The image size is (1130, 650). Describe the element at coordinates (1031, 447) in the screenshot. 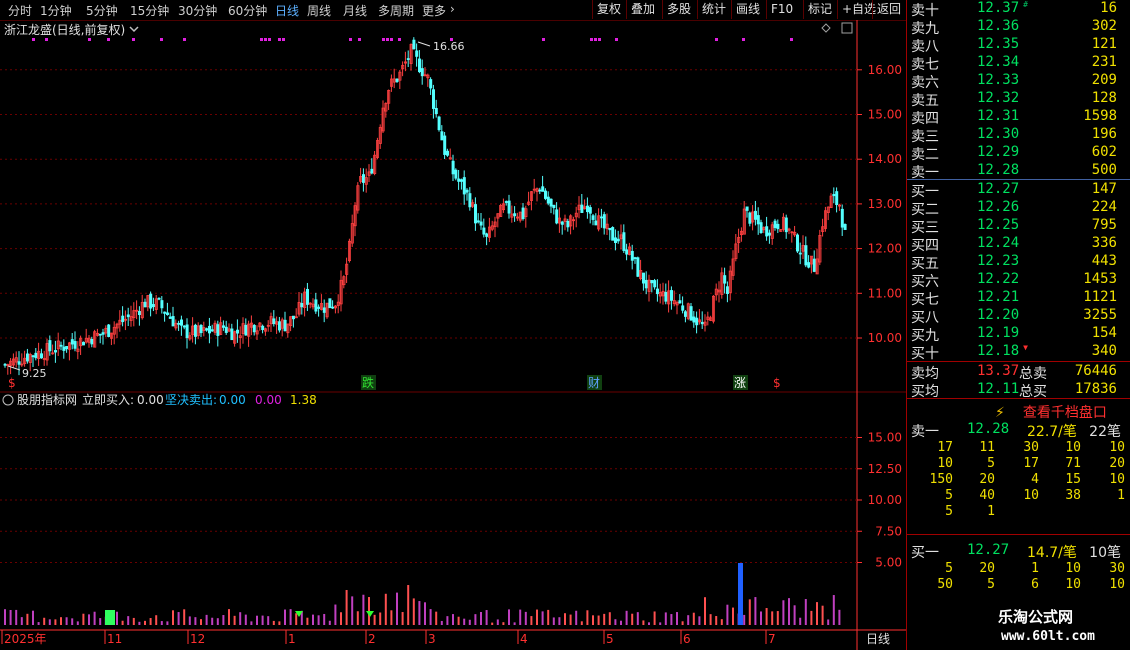

I see `queue-cell: 30` at that location.